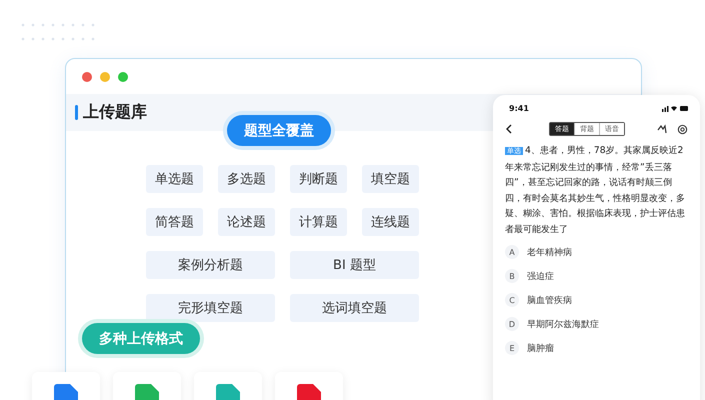 Image resolution: width=705 pixels, height=400 pixels. What do you see at coordinates (210, 265) in the screenshot?
I see `question-type-tag: 案例分析题` at bounding box center [210, 265].